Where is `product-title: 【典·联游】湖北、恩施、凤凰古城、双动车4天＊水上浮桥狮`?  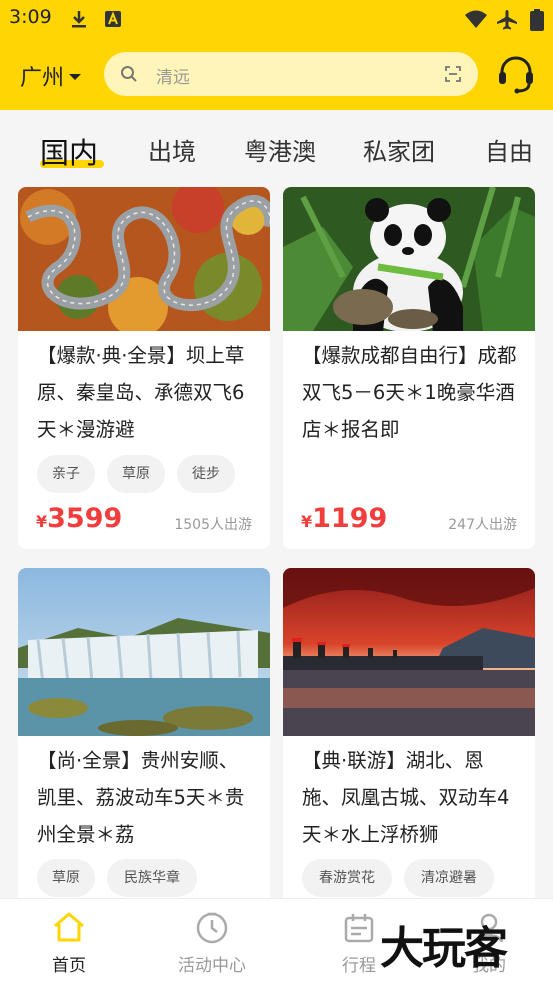
product-title: 【典·联游】湖北、恩施、凤凰古城、双动车4天＊水上浮桥狮 is located at coordinates (406, 797).